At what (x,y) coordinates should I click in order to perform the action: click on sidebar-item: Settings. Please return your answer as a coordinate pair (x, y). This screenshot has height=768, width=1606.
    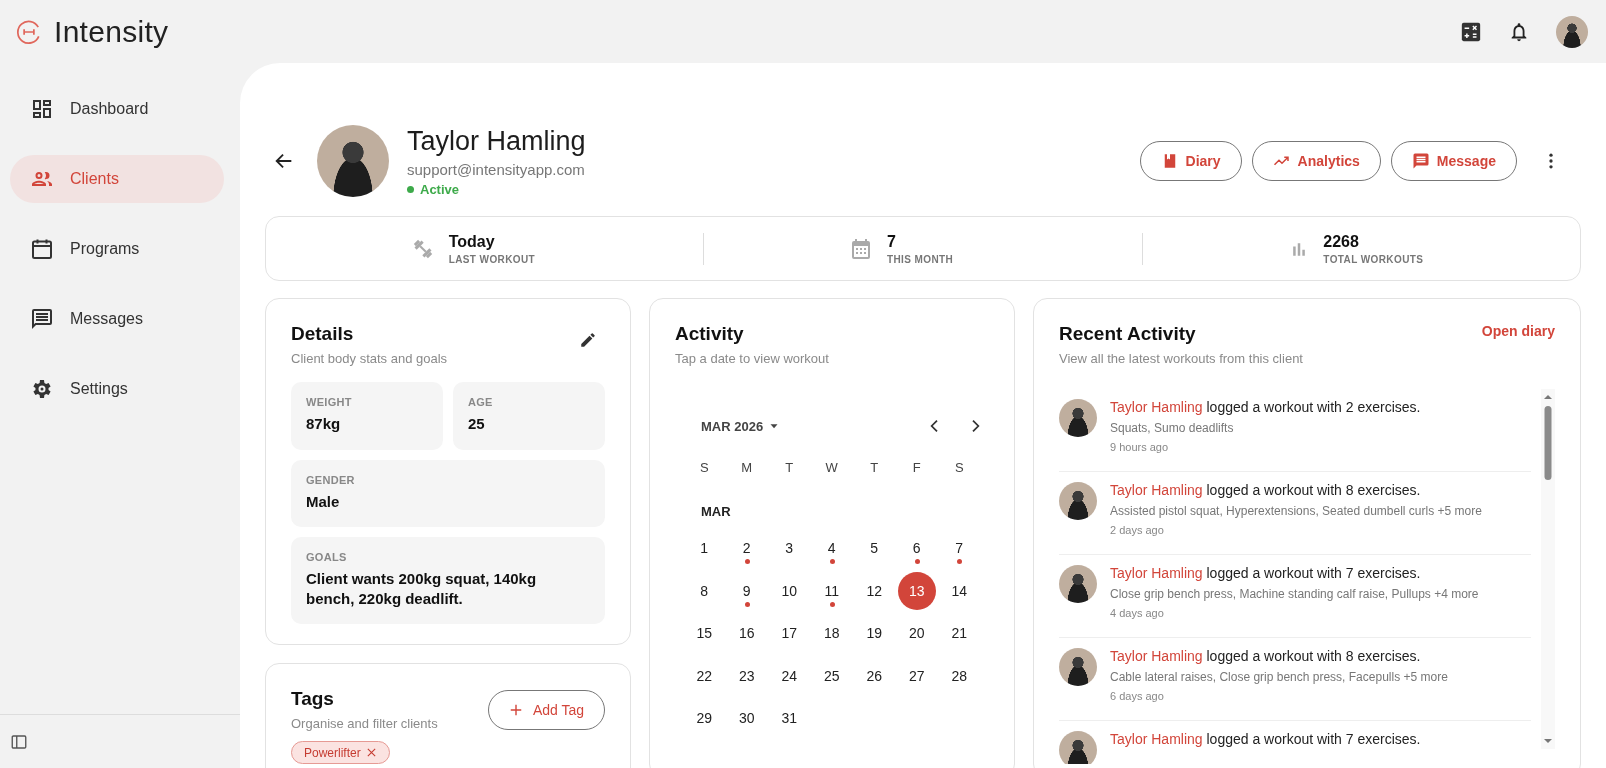
    Looking at the image, I should click on (117, 389).